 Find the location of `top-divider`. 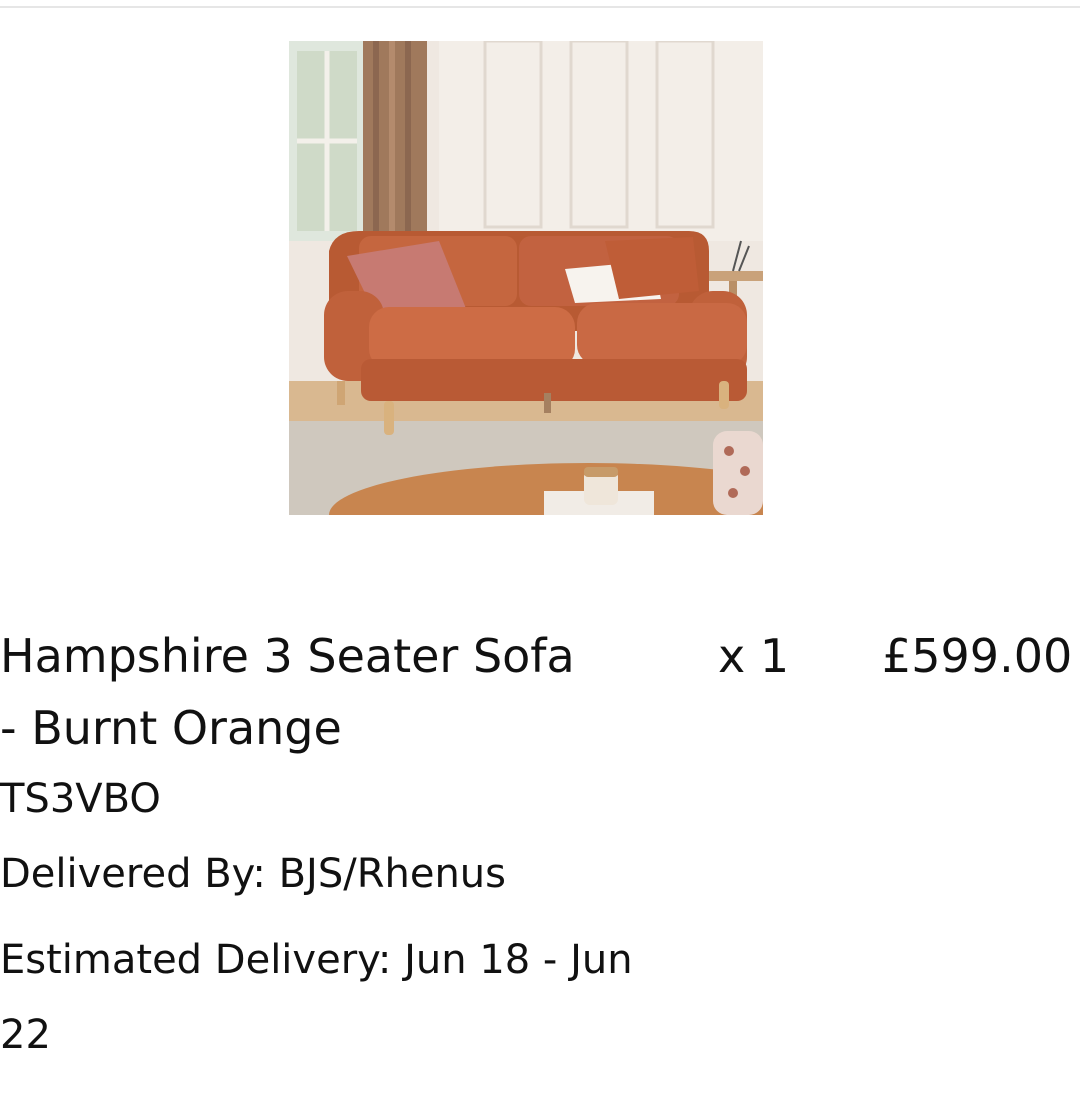

top-divider is located at coordinates (540, 7).